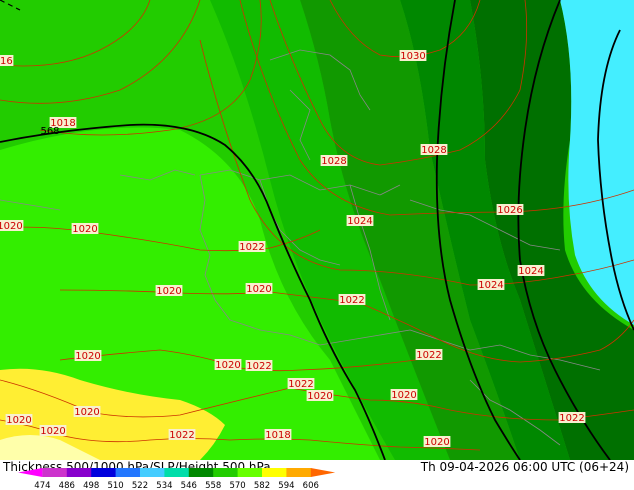 This screenshot has height=490, width=634. Describe the element at coordinates (262, 485) in the screenshot. I see `legend-tick-label: 582` at that location.